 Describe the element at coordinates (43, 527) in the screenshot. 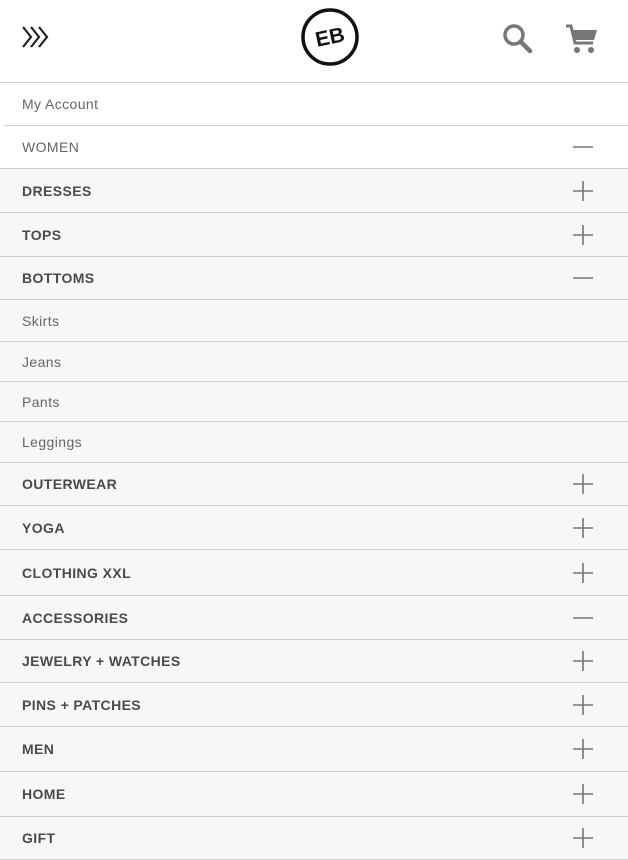

I see `menu-item-label: YOGA` at that location.